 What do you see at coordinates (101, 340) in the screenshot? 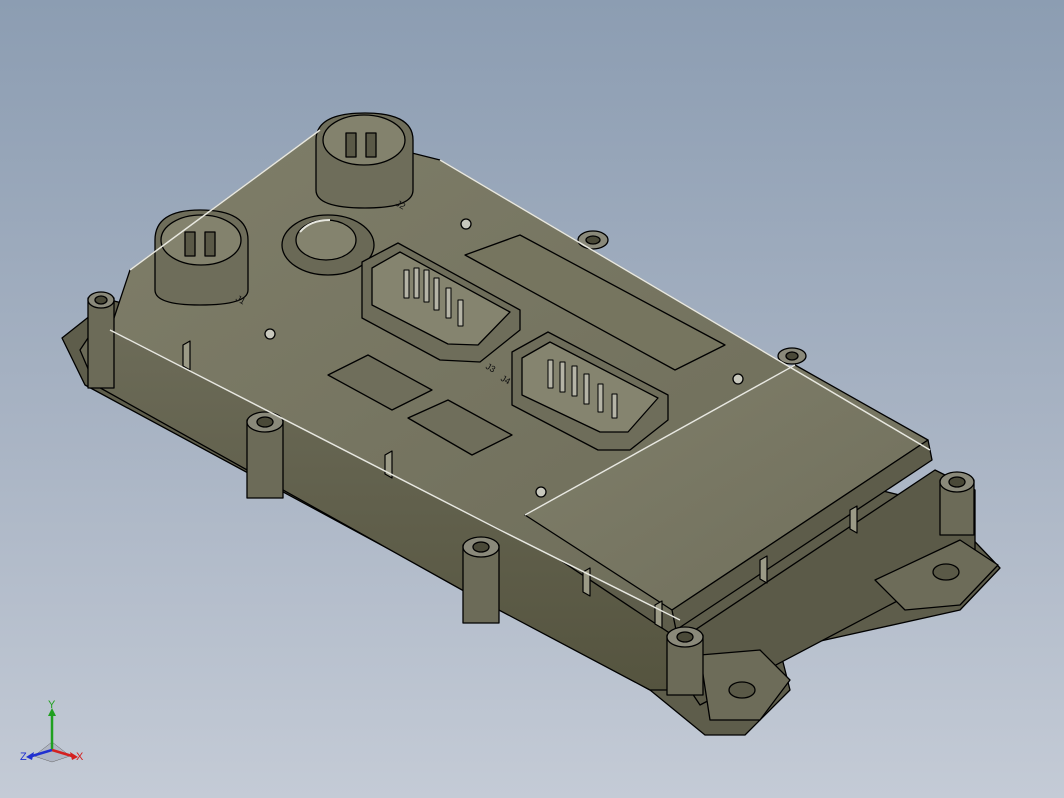
I see `corner-boss-left` at bounding box center [101, 340].